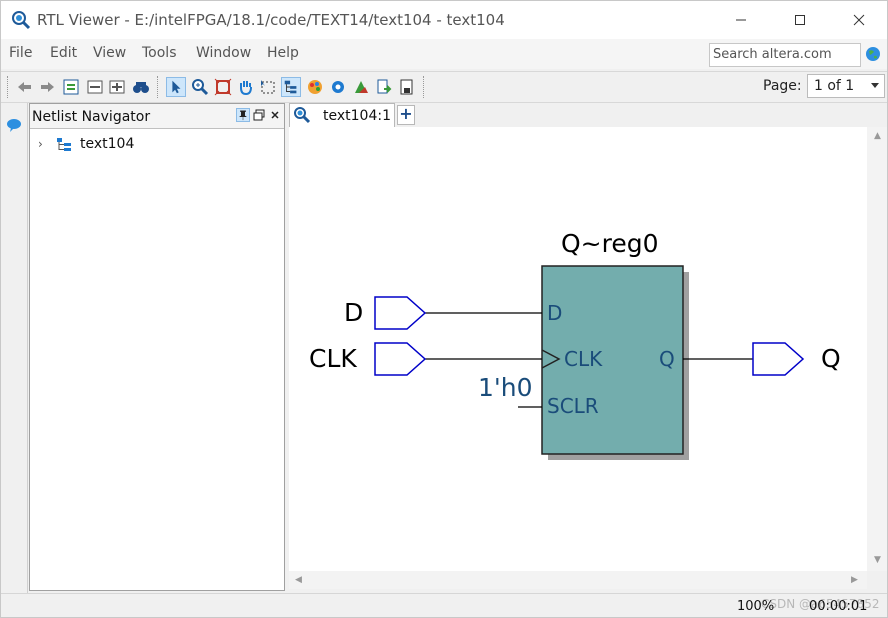 The image size is (888, 618). Describe the element at coordinates (14, 125) in the screenshot. I see `chat-bubble-icon` at that location.